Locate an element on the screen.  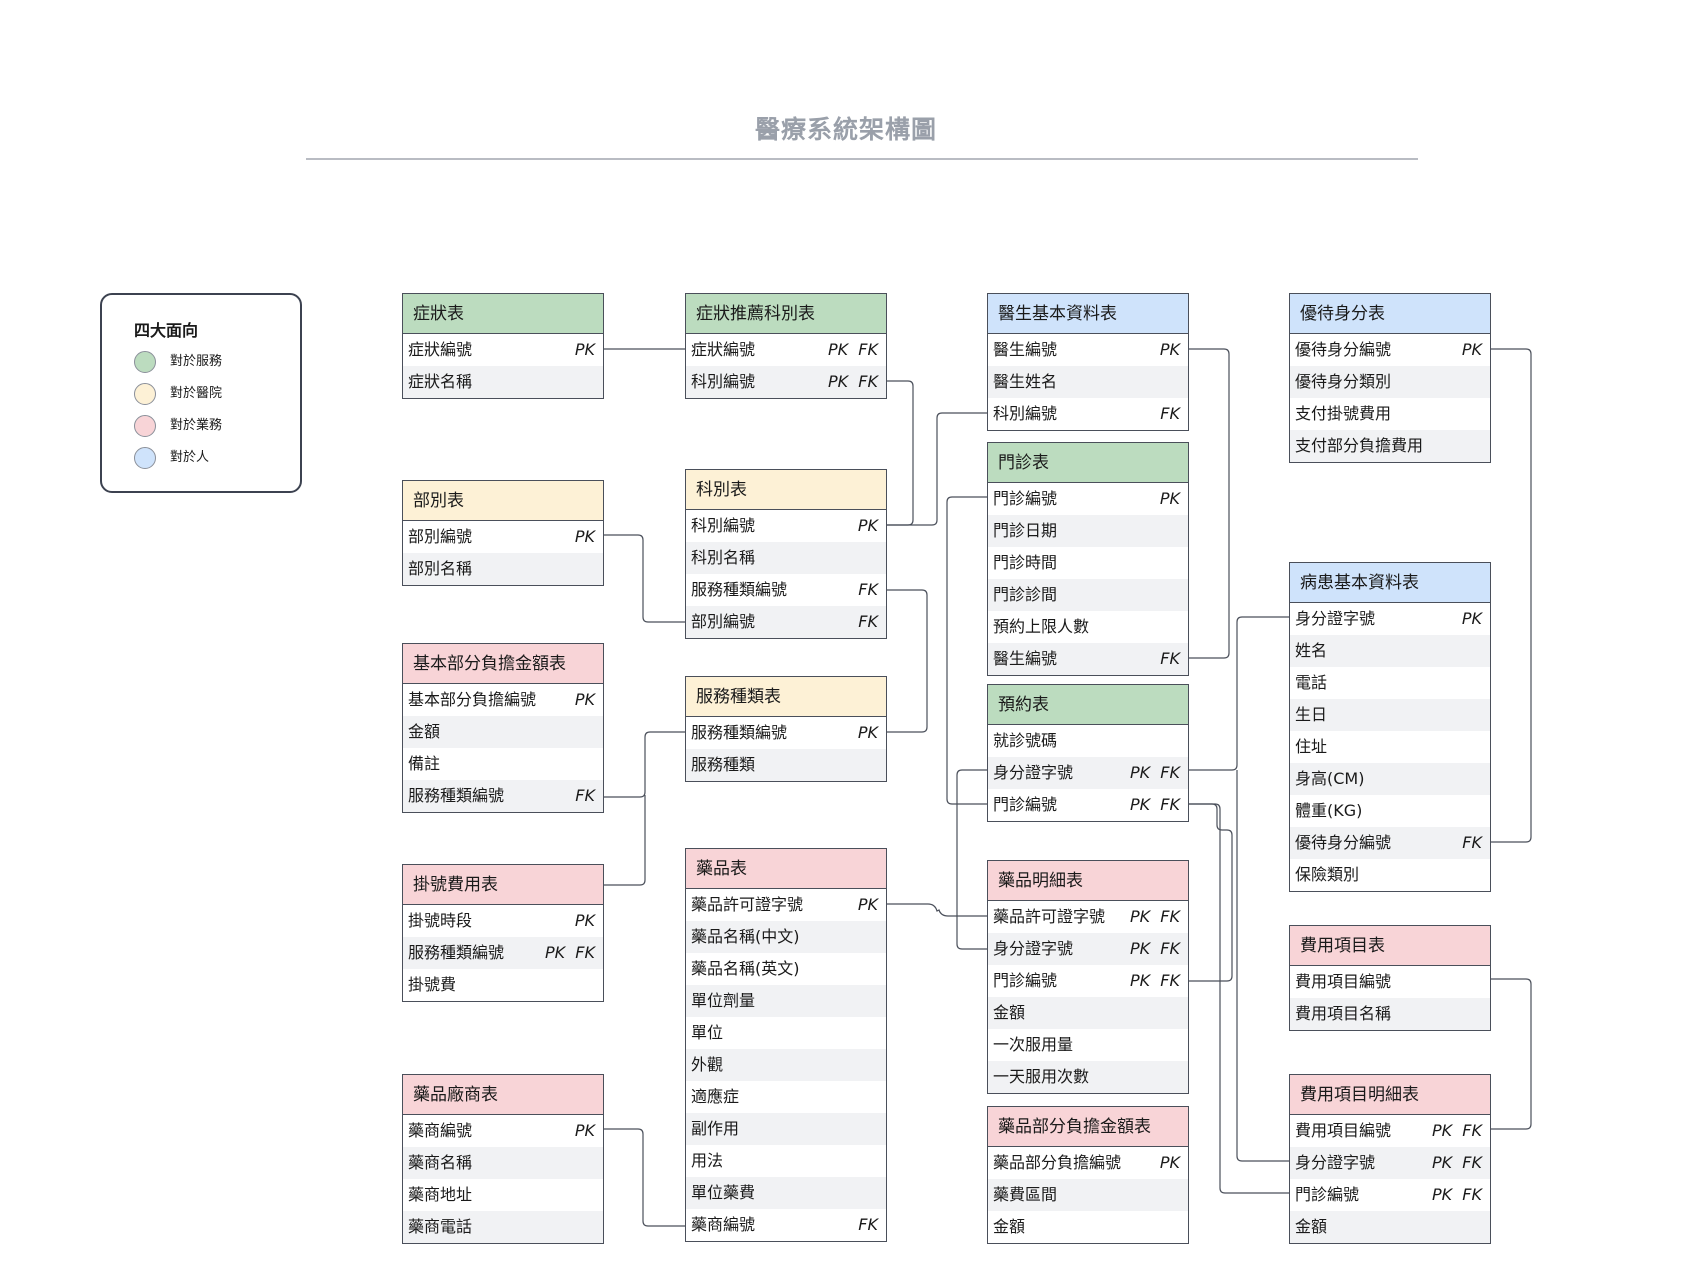
table-row: 藥商地址 is located at coordinates (503, 1195).